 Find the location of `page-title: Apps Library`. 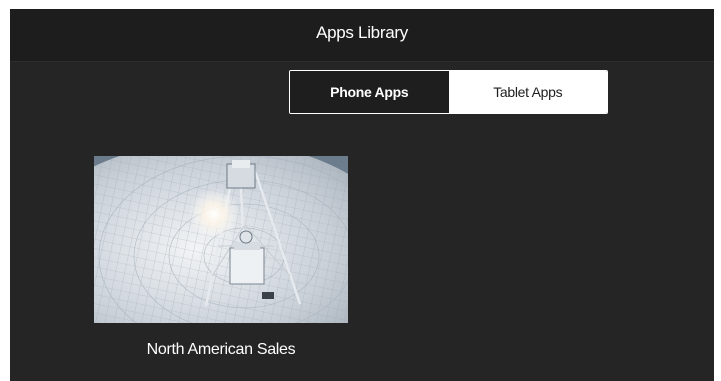

page-title: Apps Library is located at coordinates (362, 32).